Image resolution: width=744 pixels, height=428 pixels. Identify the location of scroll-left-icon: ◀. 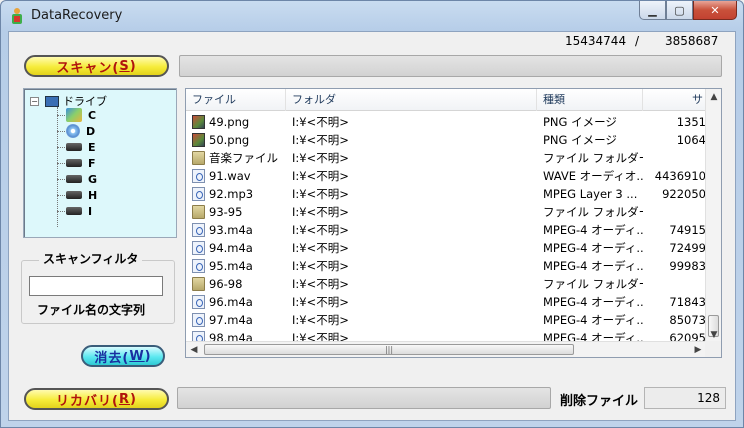
(194, 349).